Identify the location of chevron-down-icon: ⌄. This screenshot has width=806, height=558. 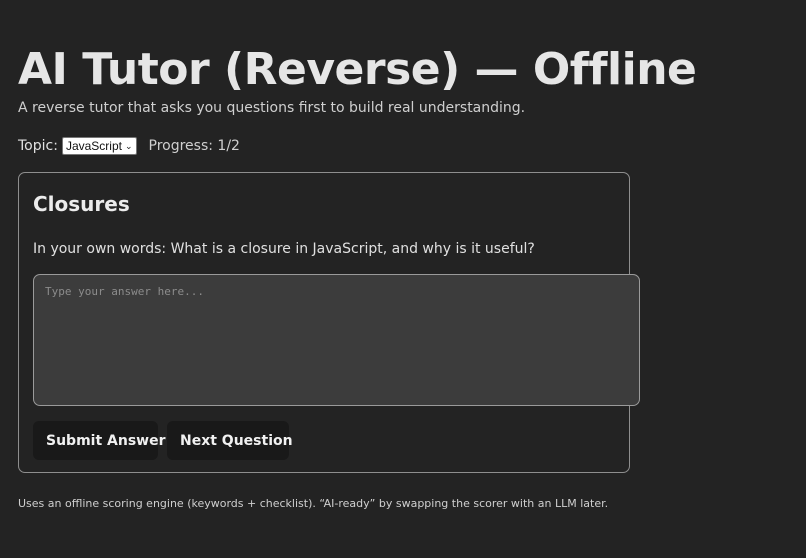
(128, 145).